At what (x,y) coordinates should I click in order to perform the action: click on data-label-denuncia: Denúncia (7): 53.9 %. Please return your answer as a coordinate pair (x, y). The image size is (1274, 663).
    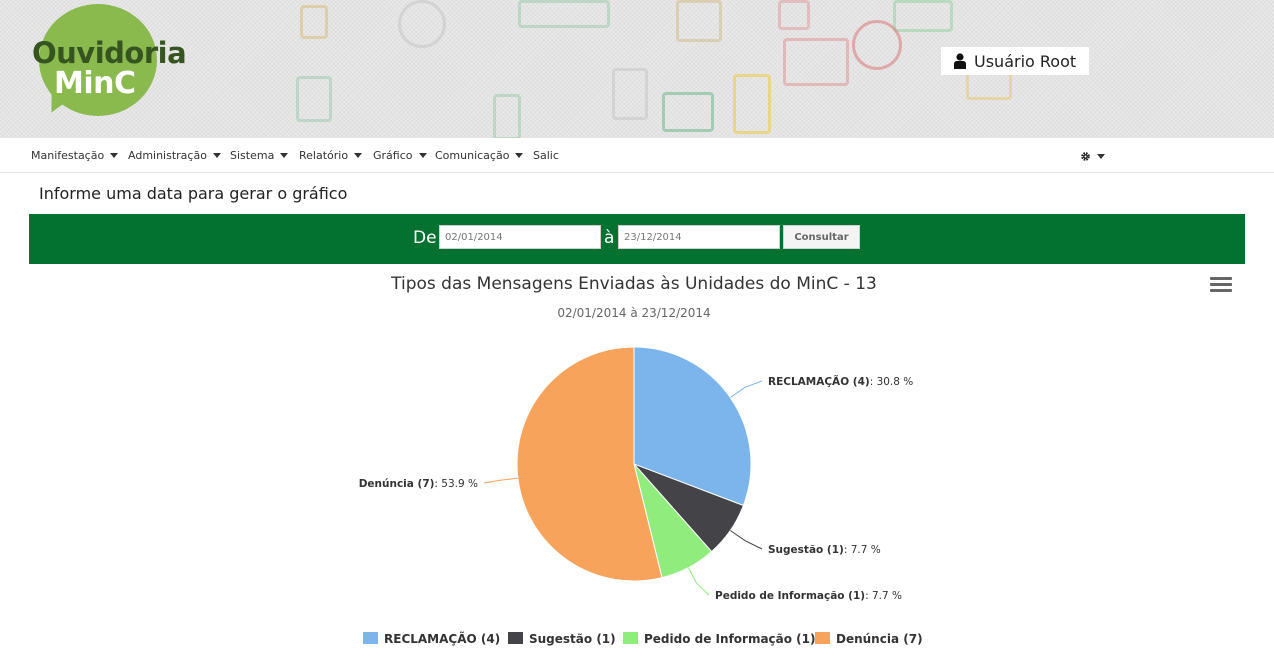
    Looking at the image, I should click on (418, 484).